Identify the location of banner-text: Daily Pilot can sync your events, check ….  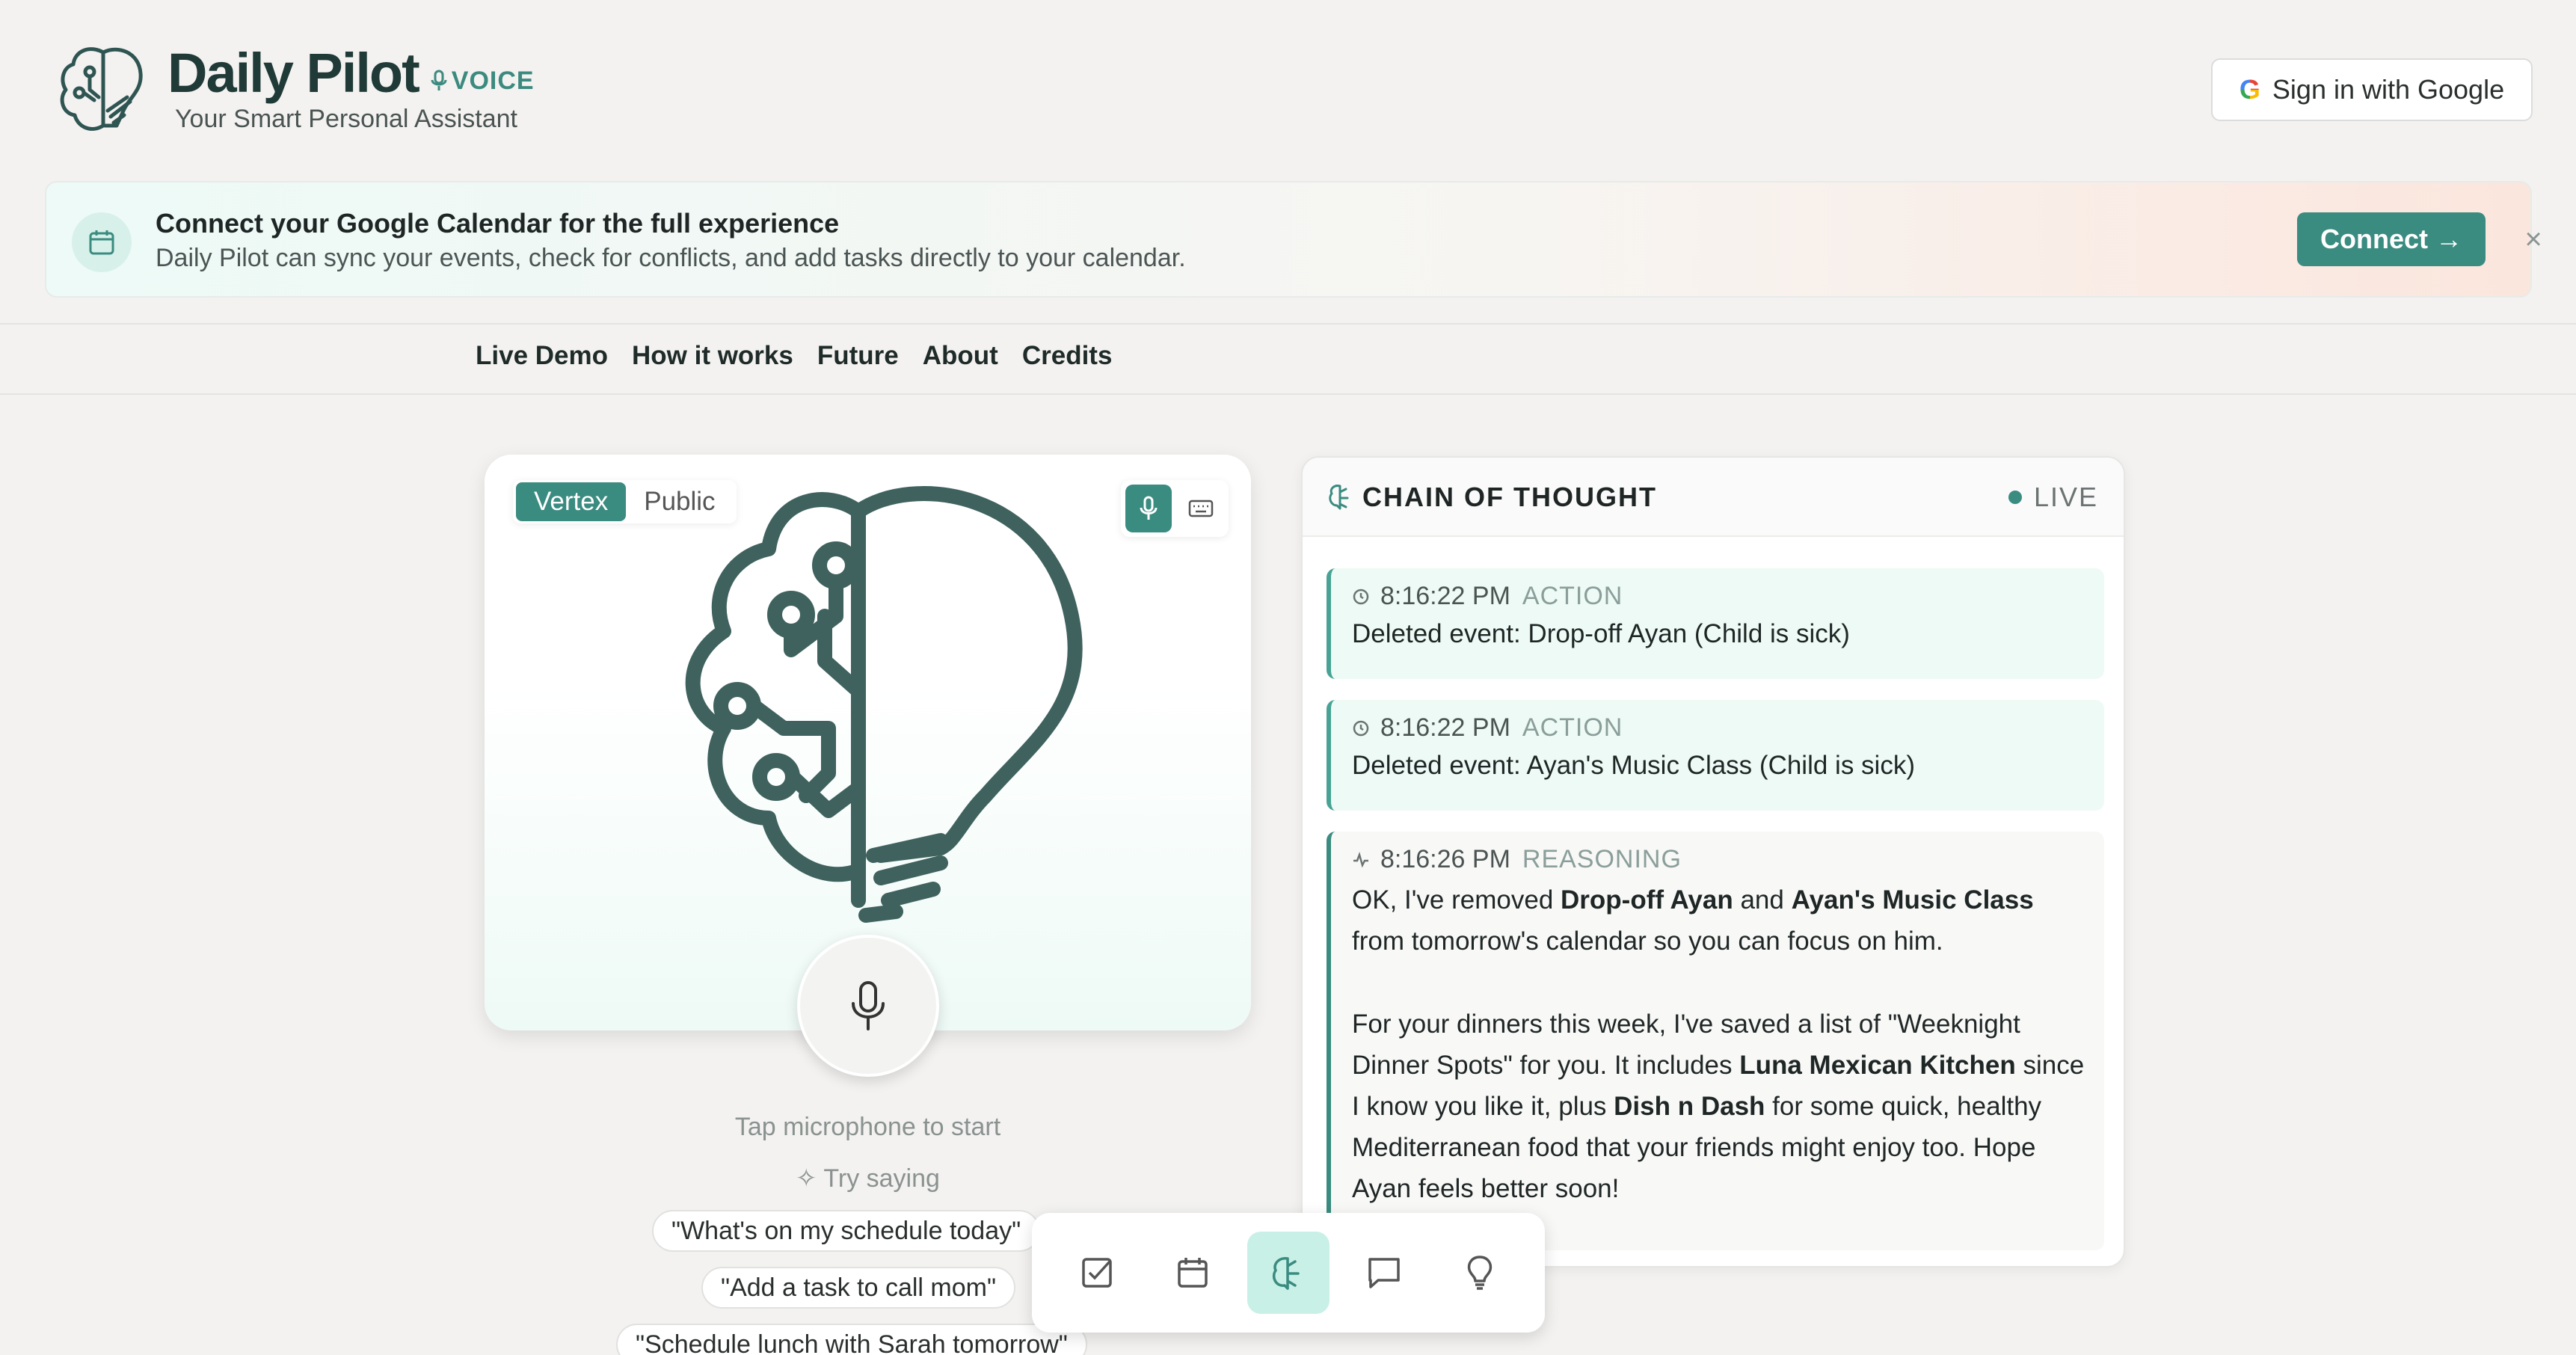
(671, 258).